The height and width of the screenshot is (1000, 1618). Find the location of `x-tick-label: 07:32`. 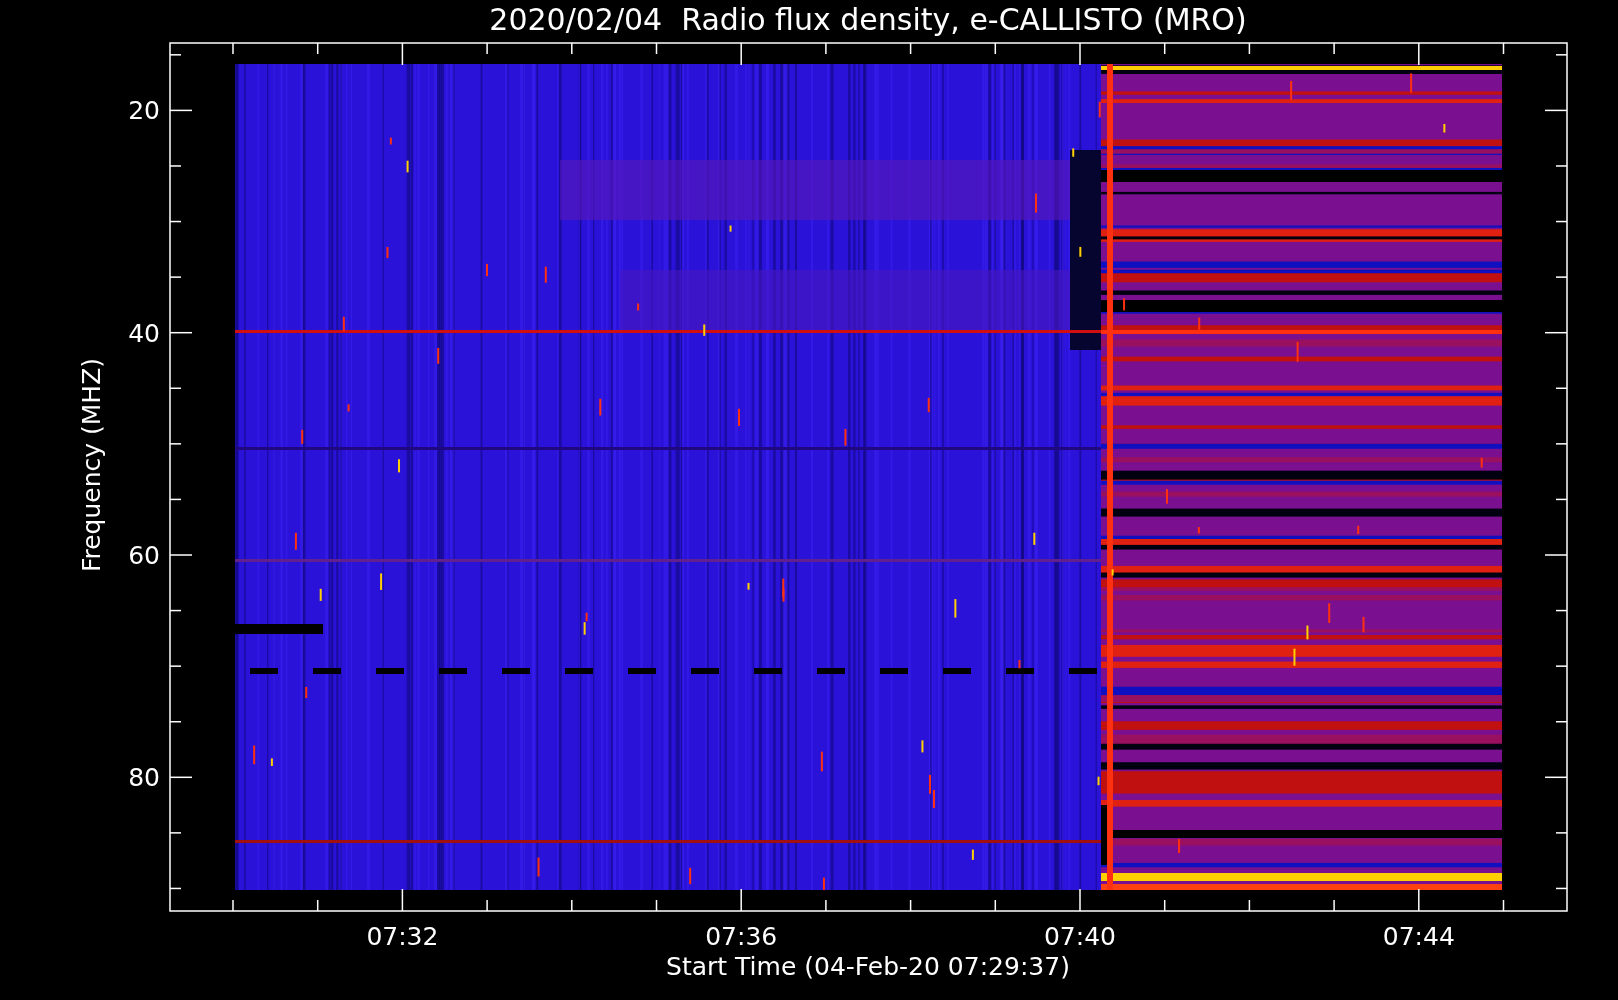

x-tick-label: 07:32 is located at coordinates (402, 936).